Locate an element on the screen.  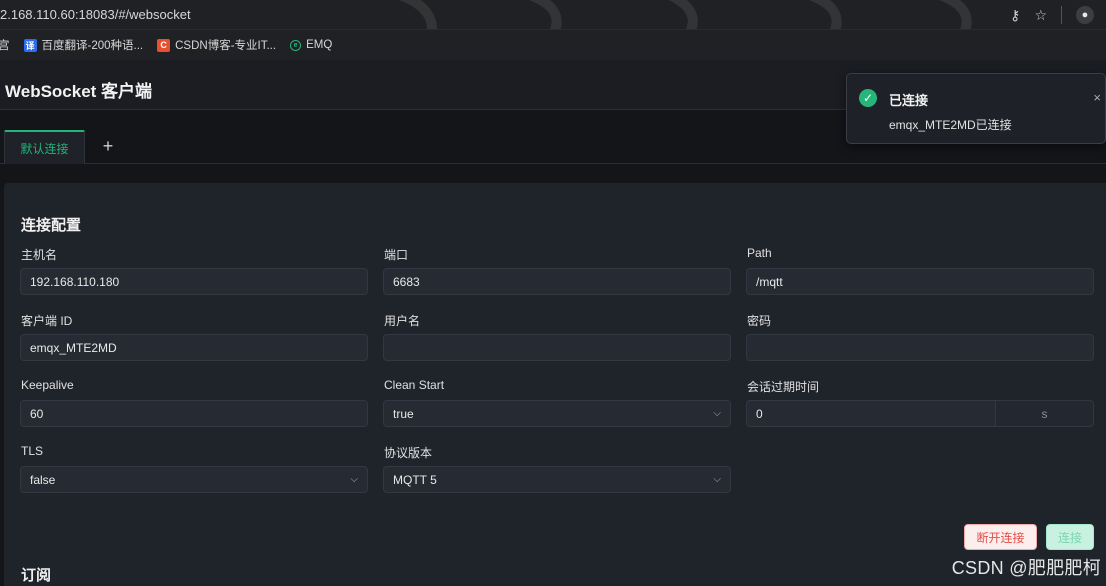
clean-start-value: true is located at coordinates (403, 413).